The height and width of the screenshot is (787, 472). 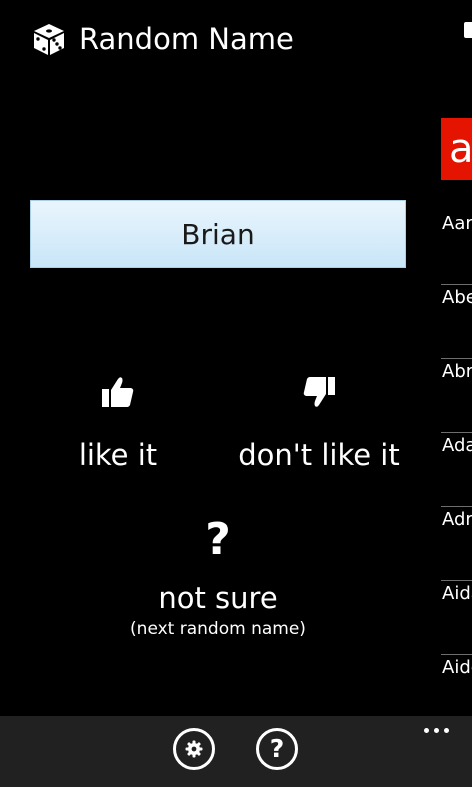 I want to click on list-item: Abraham, so click(x=456, y=396).